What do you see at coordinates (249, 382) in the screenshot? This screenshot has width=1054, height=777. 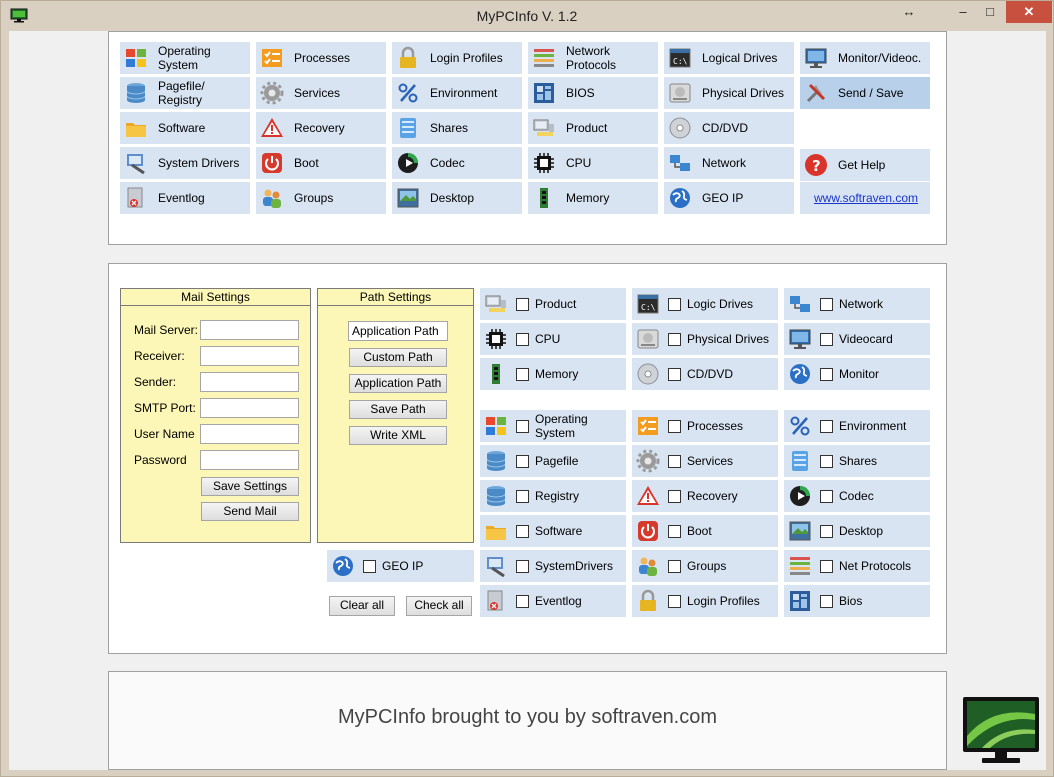 I see `mail-field-input-sender` at bounding box center [249, 382].